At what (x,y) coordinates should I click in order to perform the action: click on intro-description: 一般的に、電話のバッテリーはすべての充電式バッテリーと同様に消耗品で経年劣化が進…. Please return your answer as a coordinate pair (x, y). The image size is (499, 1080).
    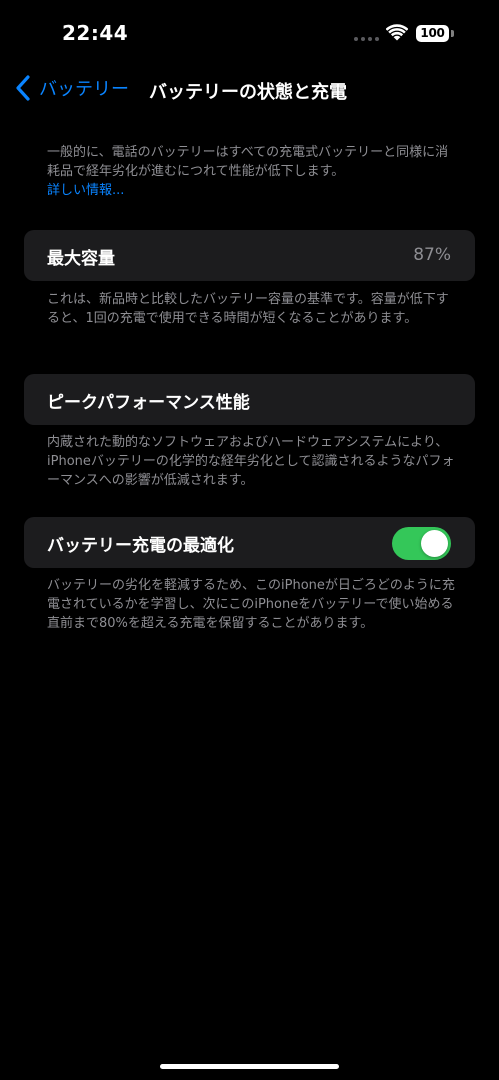
    Looking at the image, I should click on (252, 171).